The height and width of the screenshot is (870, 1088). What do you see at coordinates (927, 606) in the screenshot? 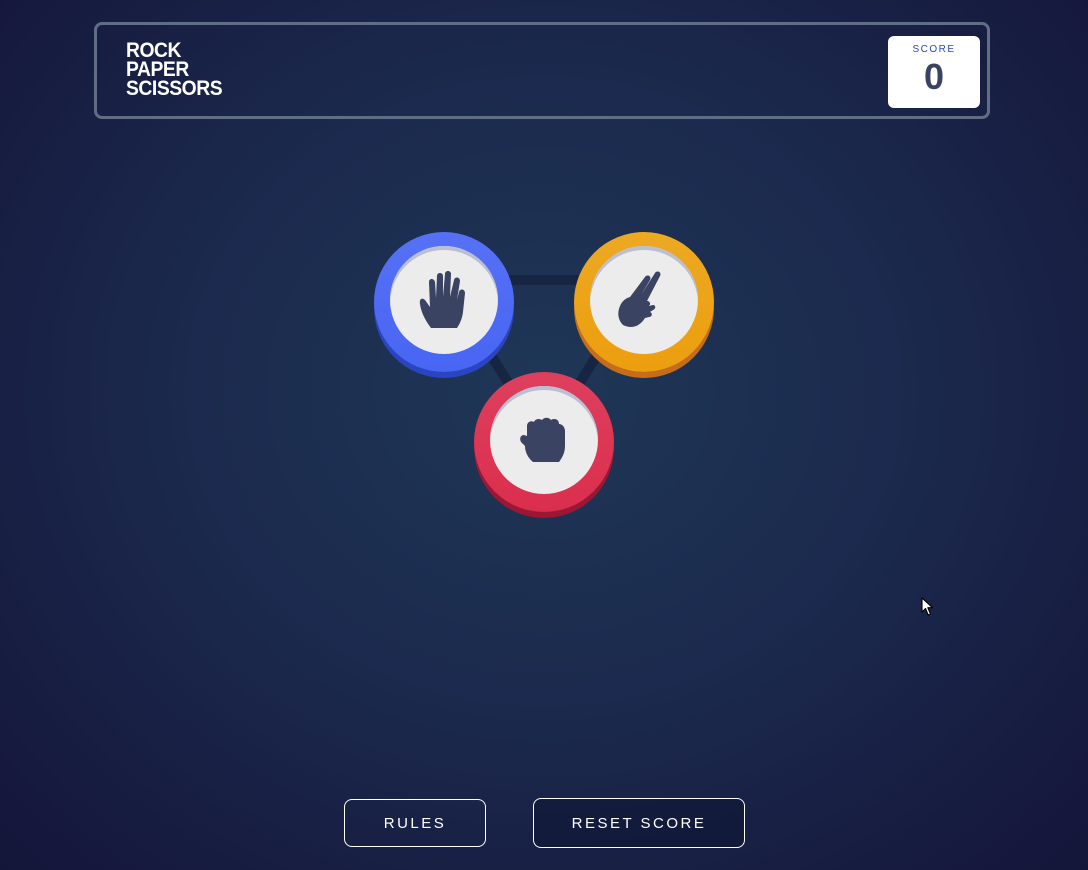
I see `mouse-cursor-icon` at bounding box center [927, 606].